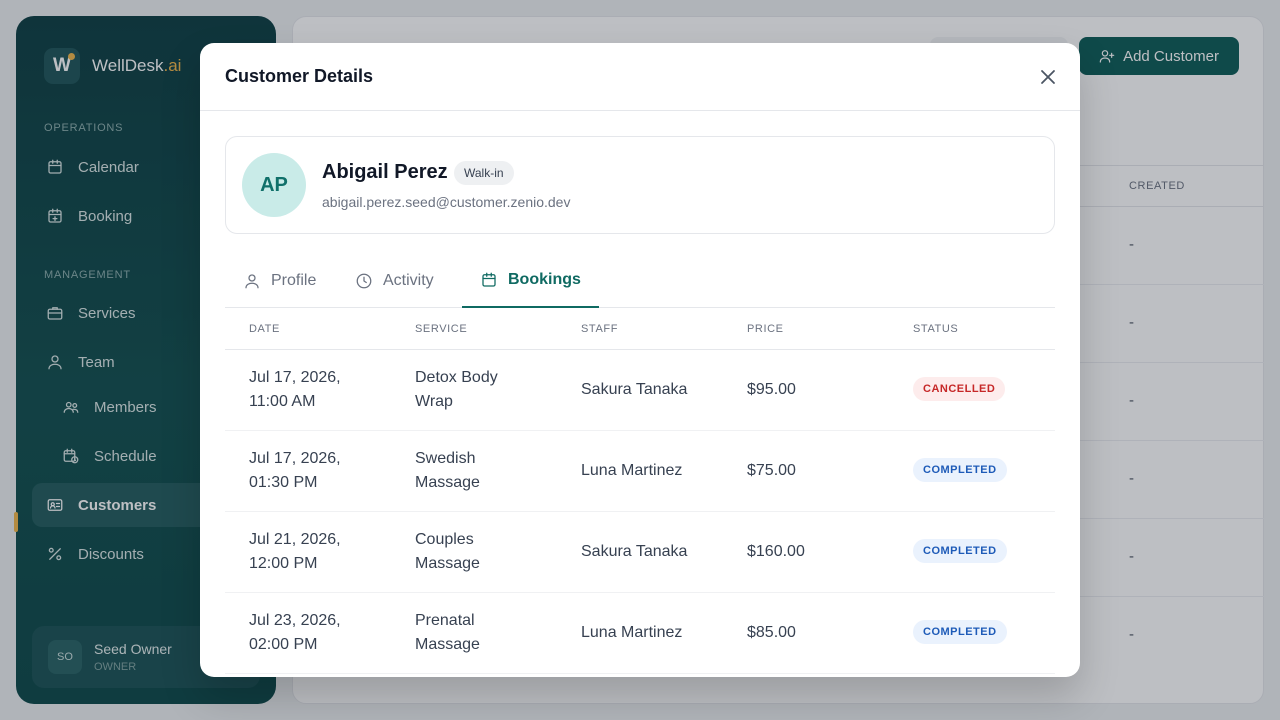  What do you see at coordinates (776, 551) in the screenshot?
I see `booking-price: $160.00` at bounding box center [776, 551].